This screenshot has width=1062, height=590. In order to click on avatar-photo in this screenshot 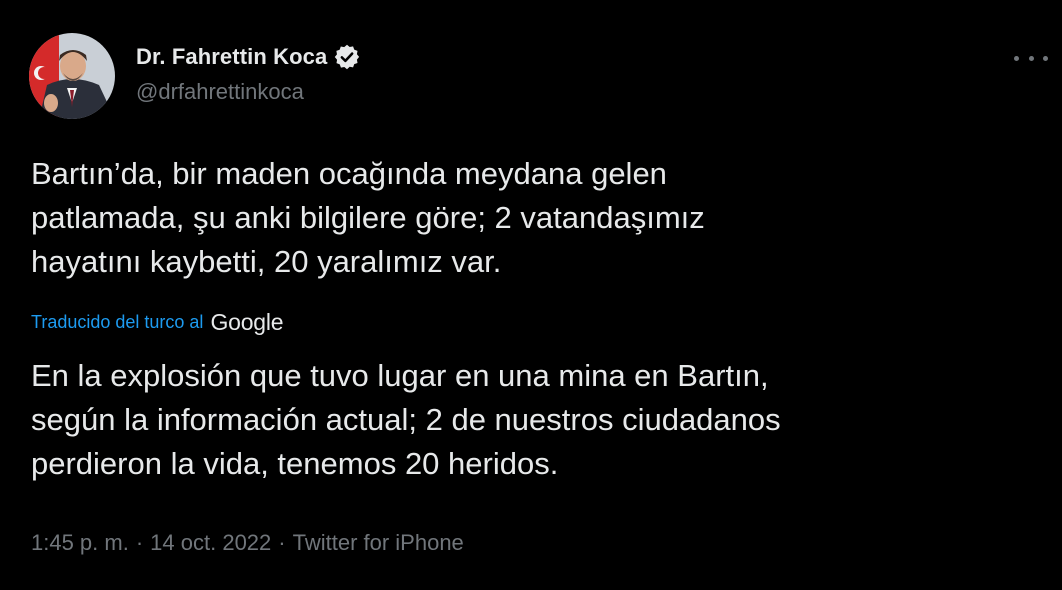, I will do `click(72, 76)`.